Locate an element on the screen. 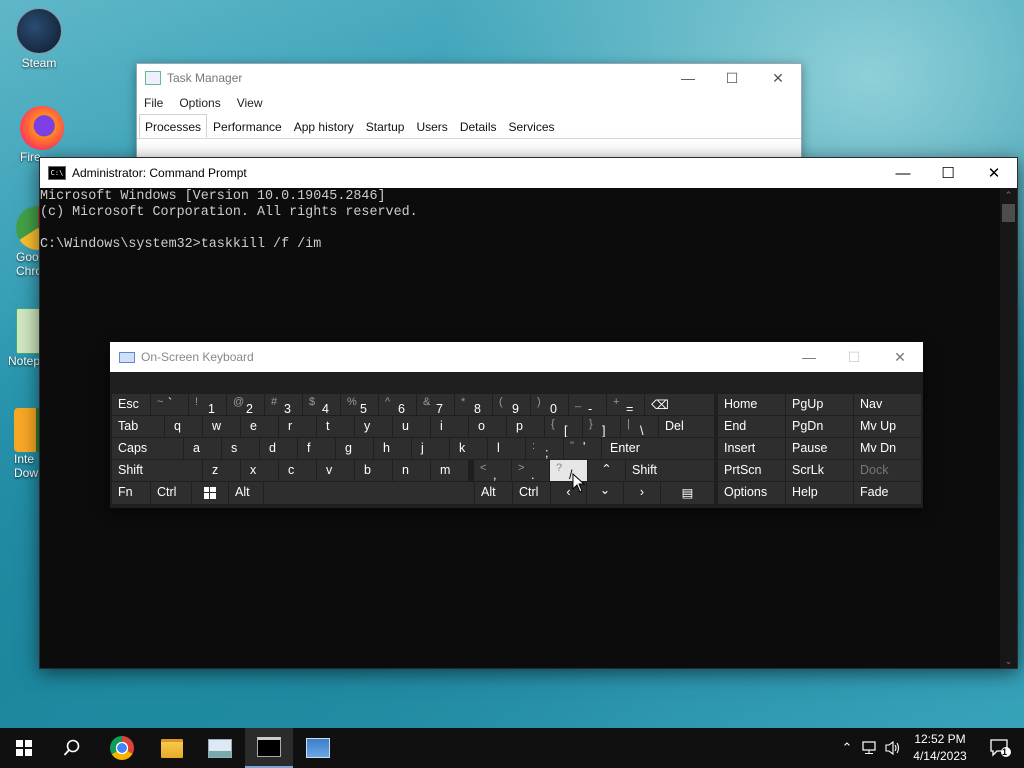 The image size is (1024, 768). key-esc: Esc is located at coordinates (131, 404).